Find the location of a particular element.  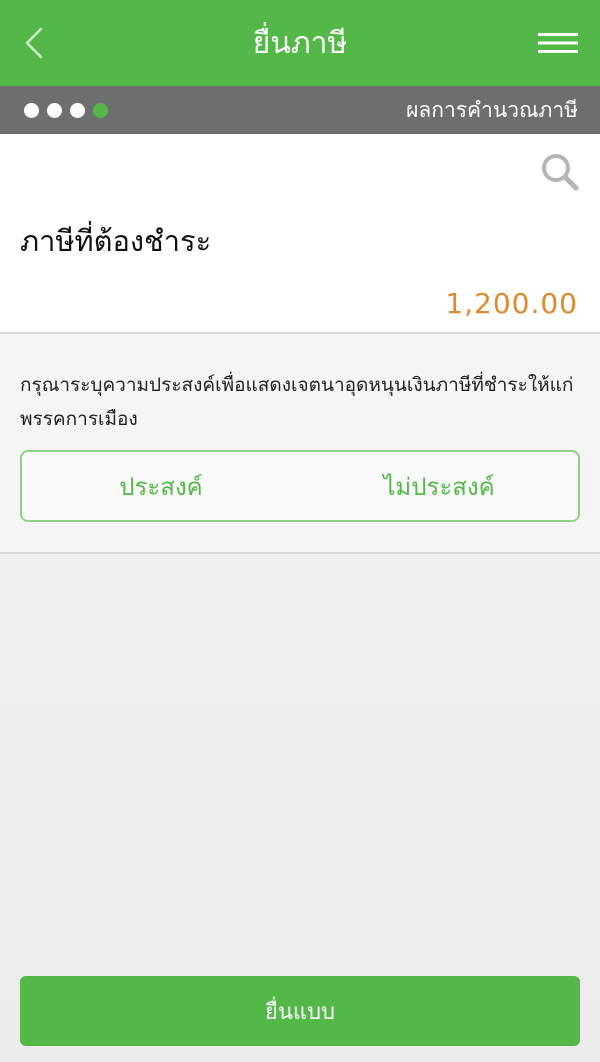

page-title: ยื่นภาษี is located at coordinates (300, 43).